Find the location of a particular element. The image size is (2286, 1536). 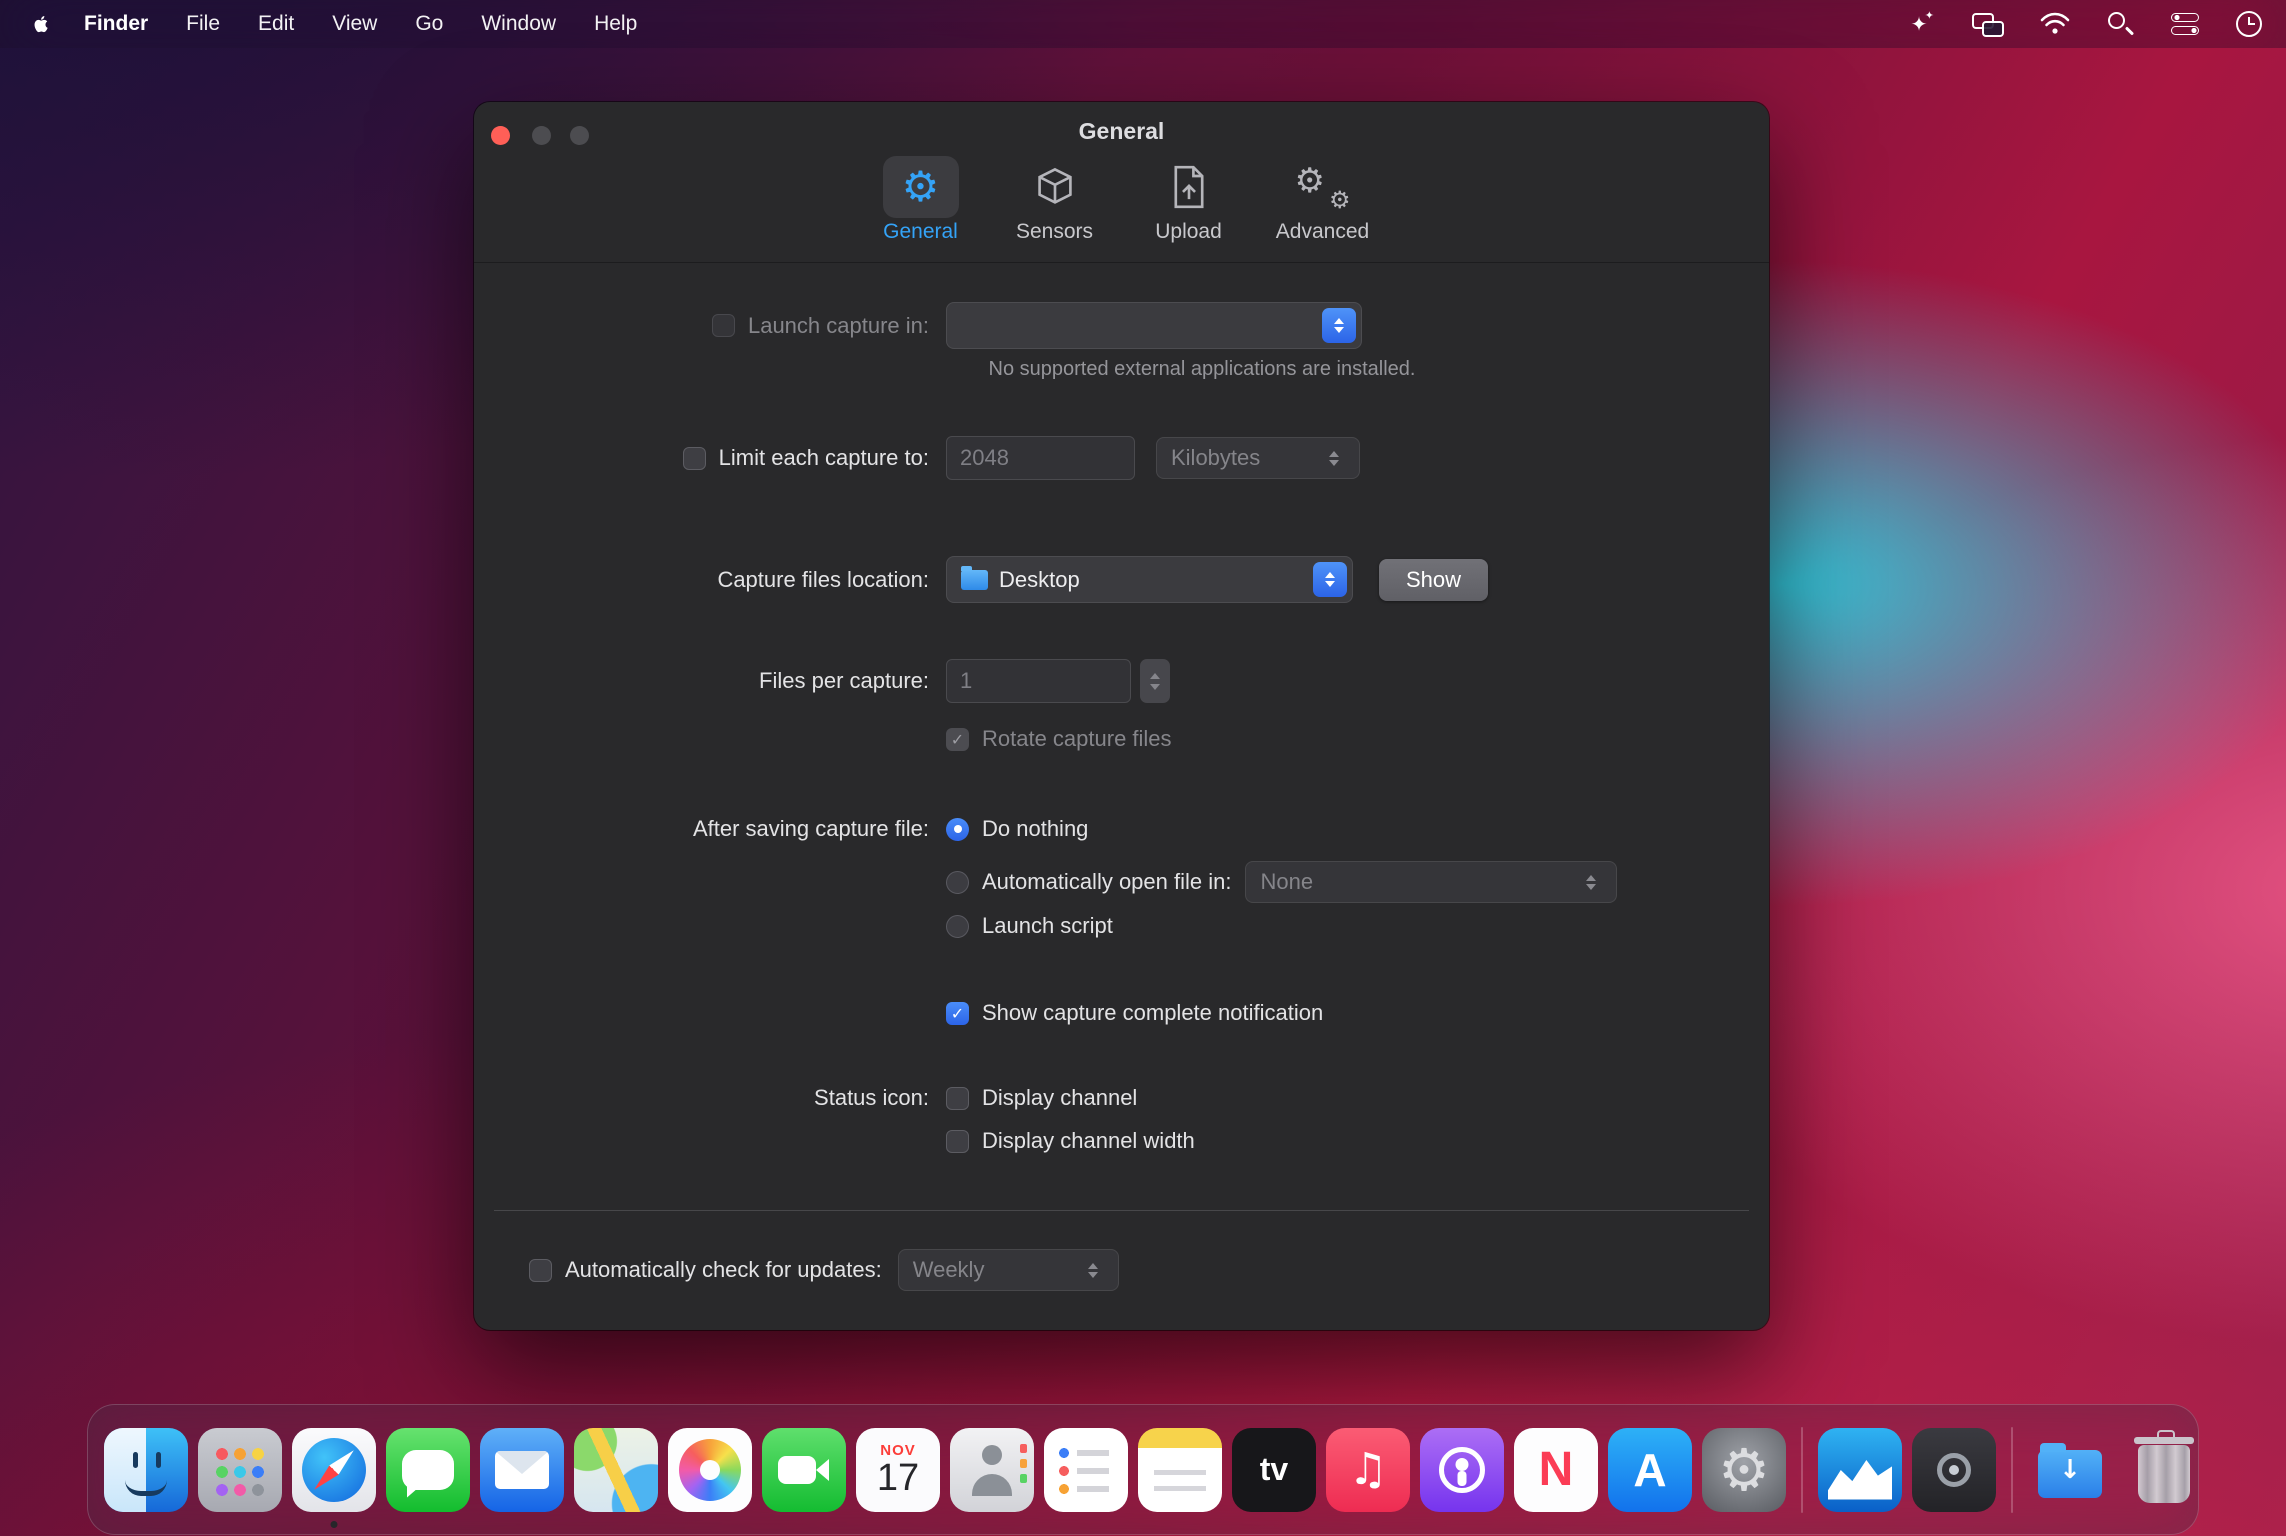

dock-calendar: NOV 17 is located at coordinates (898, 1469).